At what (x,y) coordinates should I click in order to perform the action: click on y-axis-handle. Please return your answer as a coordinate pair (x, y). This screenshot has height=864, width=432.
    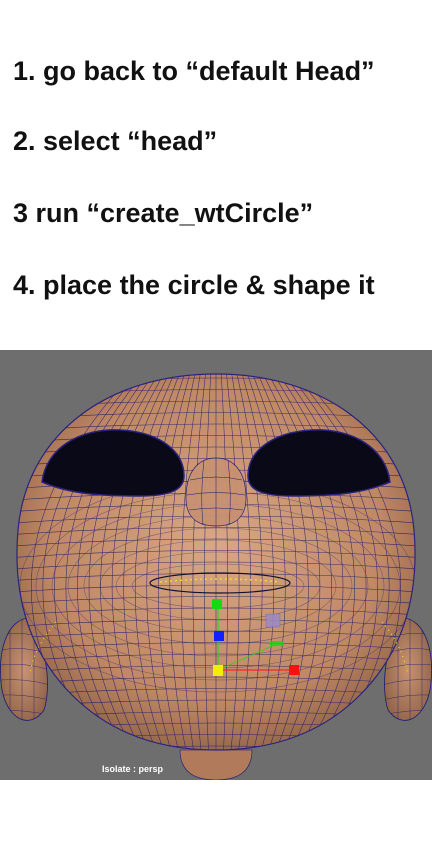
    Looking at the image, I should click on (217, 604).